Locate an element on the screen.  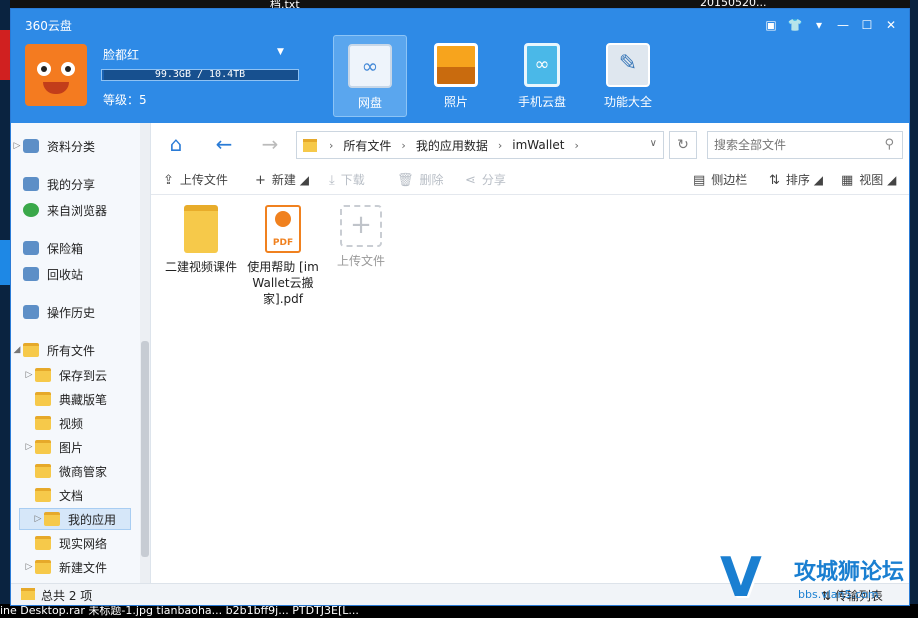
grid-icon: ▦ is located at coordinates (847, 180).